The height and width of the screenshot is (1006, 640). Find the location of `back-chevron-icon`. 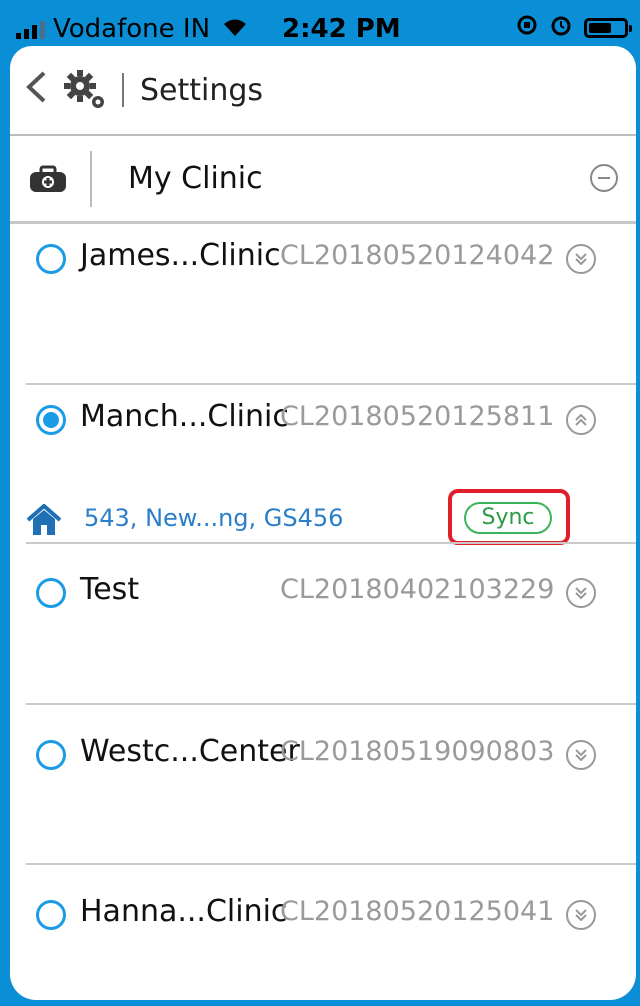

back-chevron-icon is located at coordinates (39, 90).